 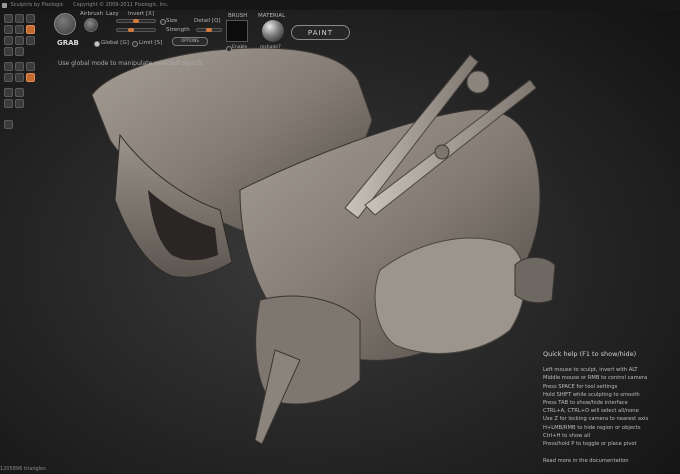 What do you see at coordinates (4, 5) in the screenshot?
I see `app-logo-icon` at bounding box center [4, 5].